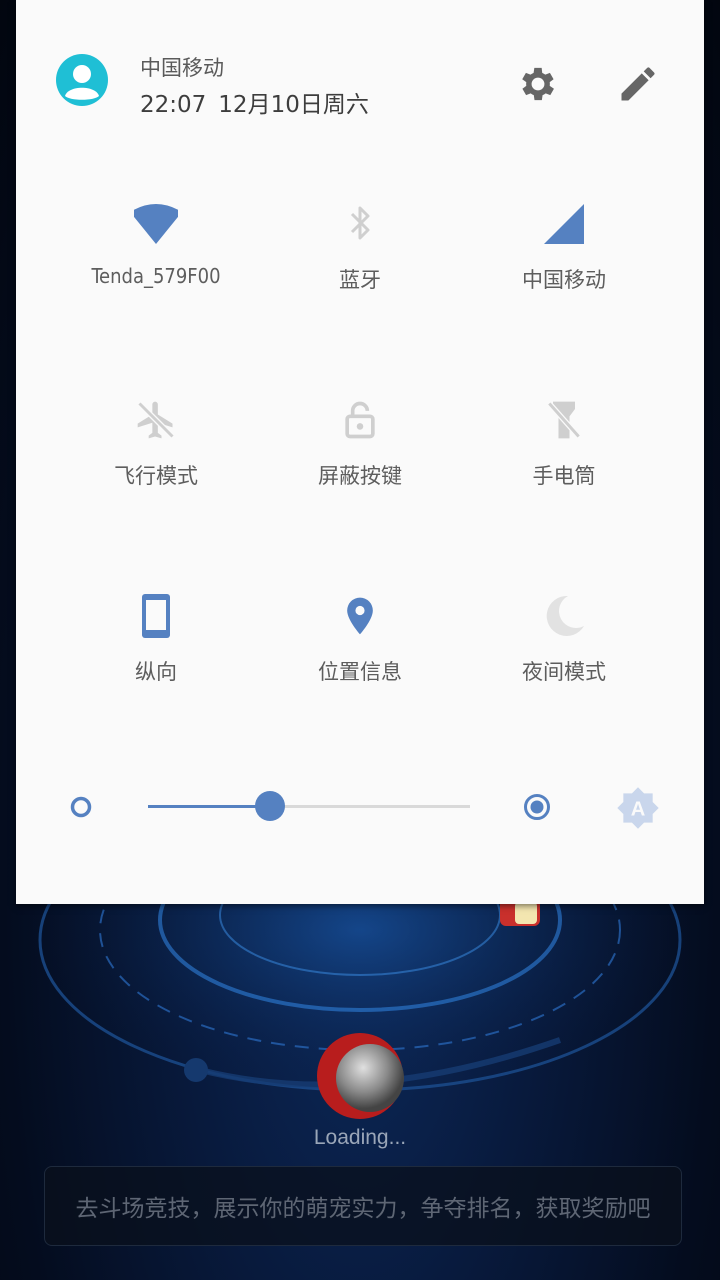 Image resolution: width=720 pixels, height=1280 pixels. I want to click on moon-icon, so click(565, 615).